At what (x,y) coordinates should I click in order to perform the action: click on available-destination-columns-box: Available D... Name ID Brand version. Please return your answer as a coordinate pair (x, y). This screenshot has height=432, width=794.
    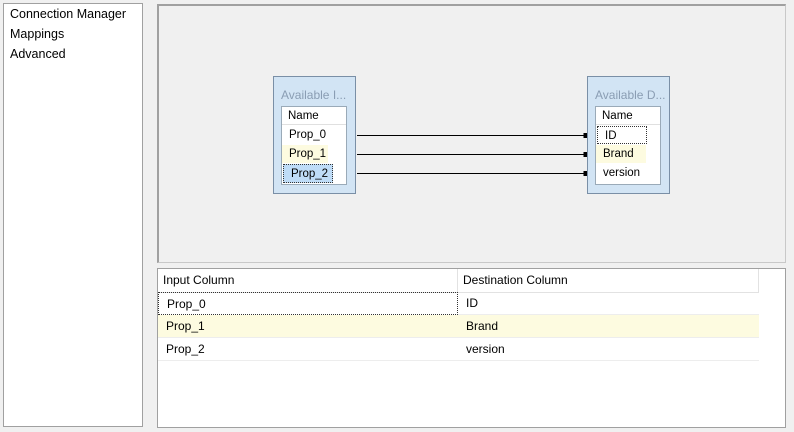
    Looking at the image, I should click on (628, 135).